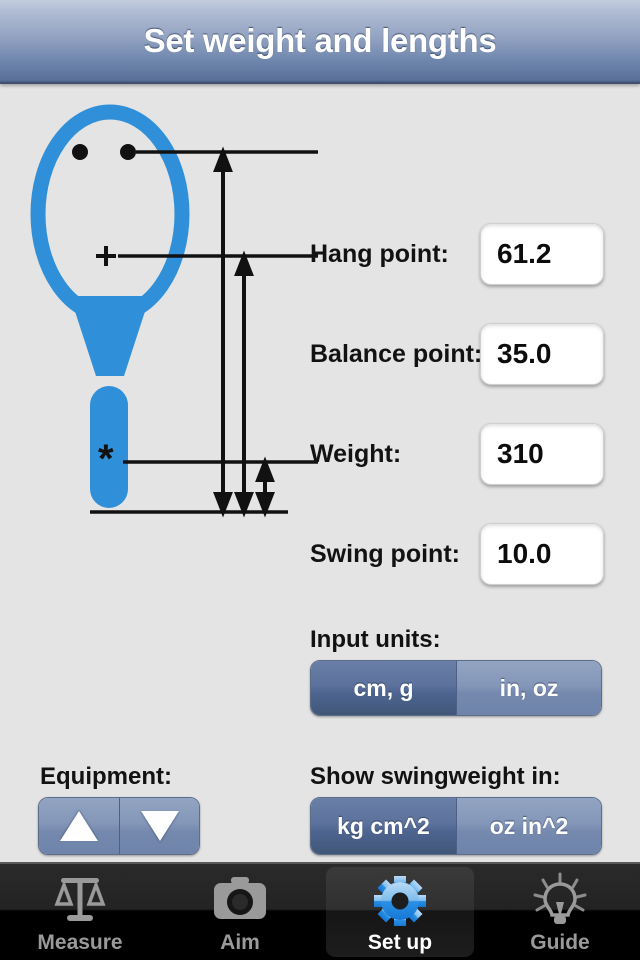 The image size is (640, 960). Describe the element at coordinates (528, 826) in the screenshot. I see `swingweight-units-option-imperial: oz in^2` at that location.